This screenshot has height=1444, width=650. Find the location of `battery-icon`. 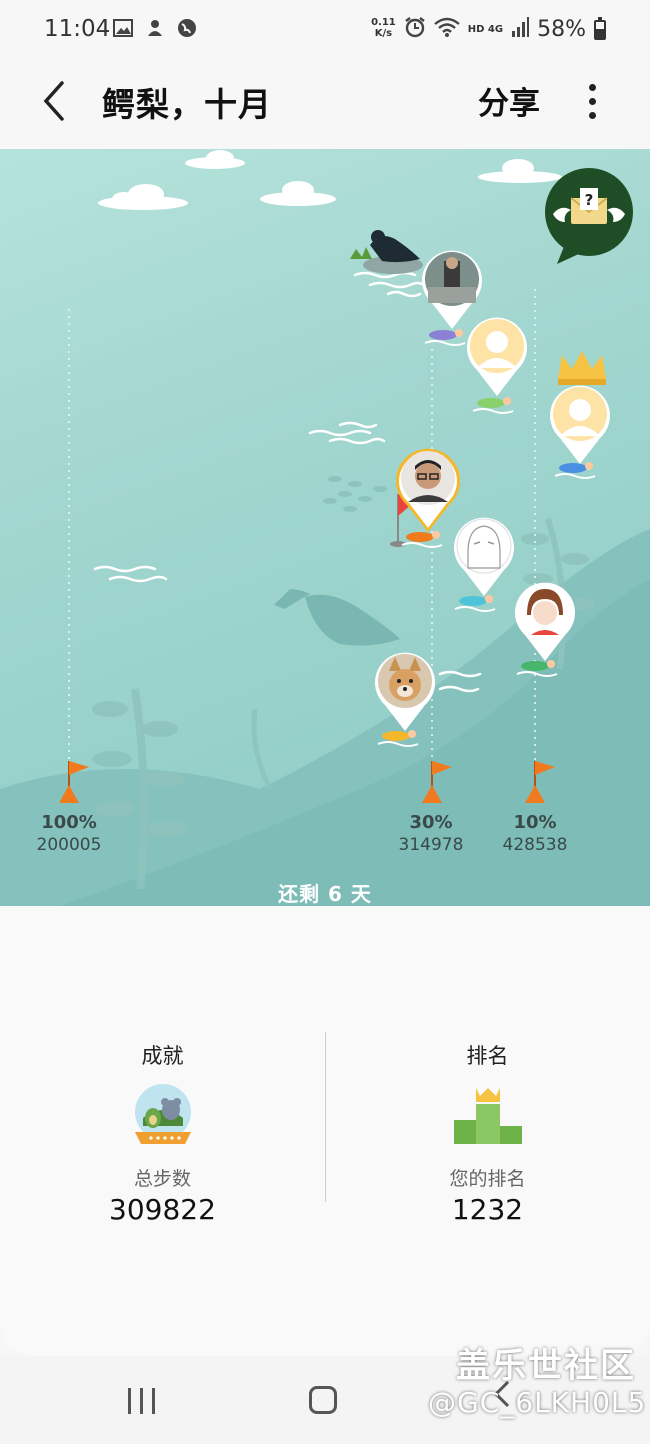

battery-icon is located at coordinates (600, 28).